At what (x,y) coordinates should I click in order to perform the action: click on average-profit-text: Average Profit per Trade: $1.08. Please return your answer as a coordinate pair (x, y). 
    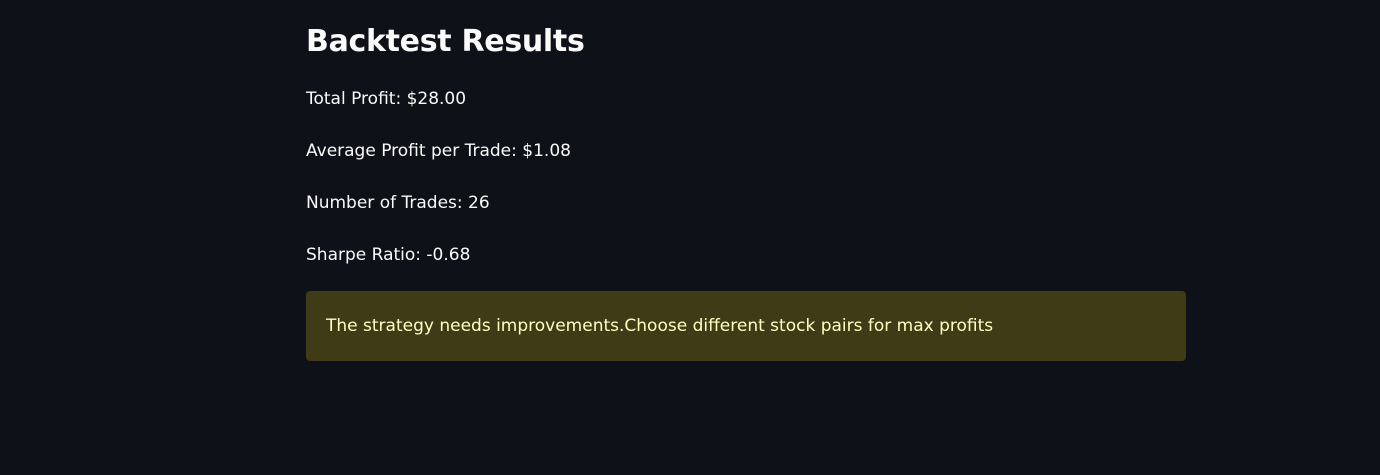
    Looking at the image, I should click on (438, 151).